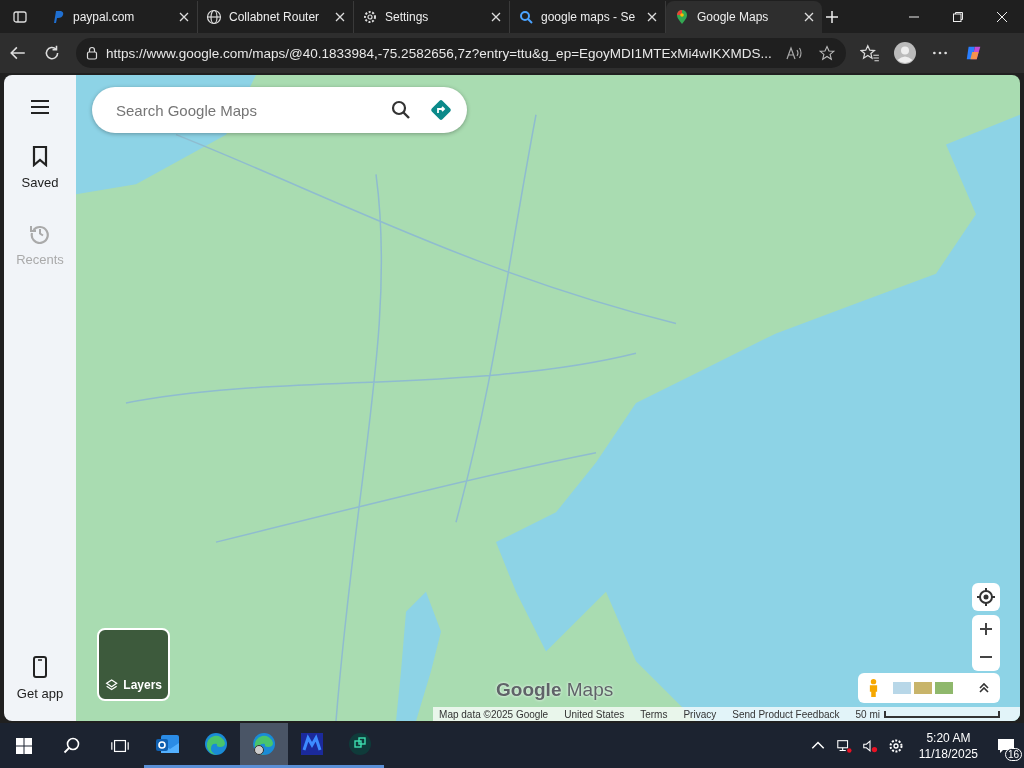 This screenshot has width=1024, height=768. What do you see at coordinates (958, 16) in the screenshot?
I see `restore-icon` at bounding box center [958, 16].